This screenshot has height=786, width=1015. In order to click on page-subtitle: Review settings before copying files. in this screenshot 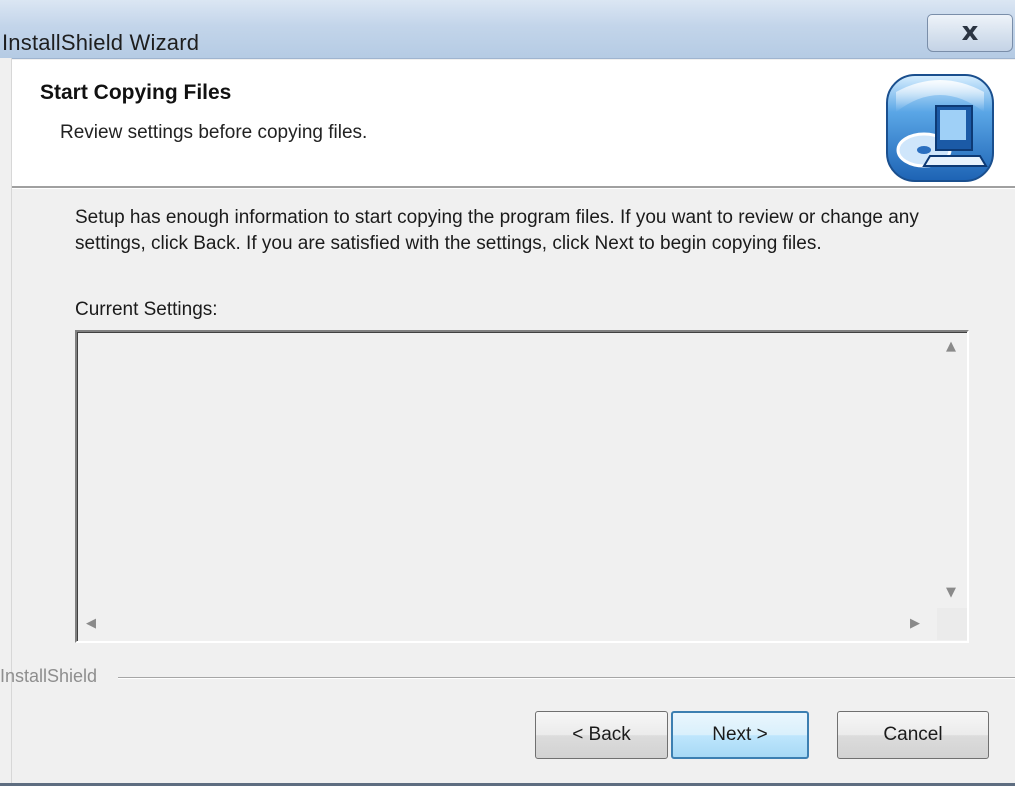, I will do `click(214, 132)`.